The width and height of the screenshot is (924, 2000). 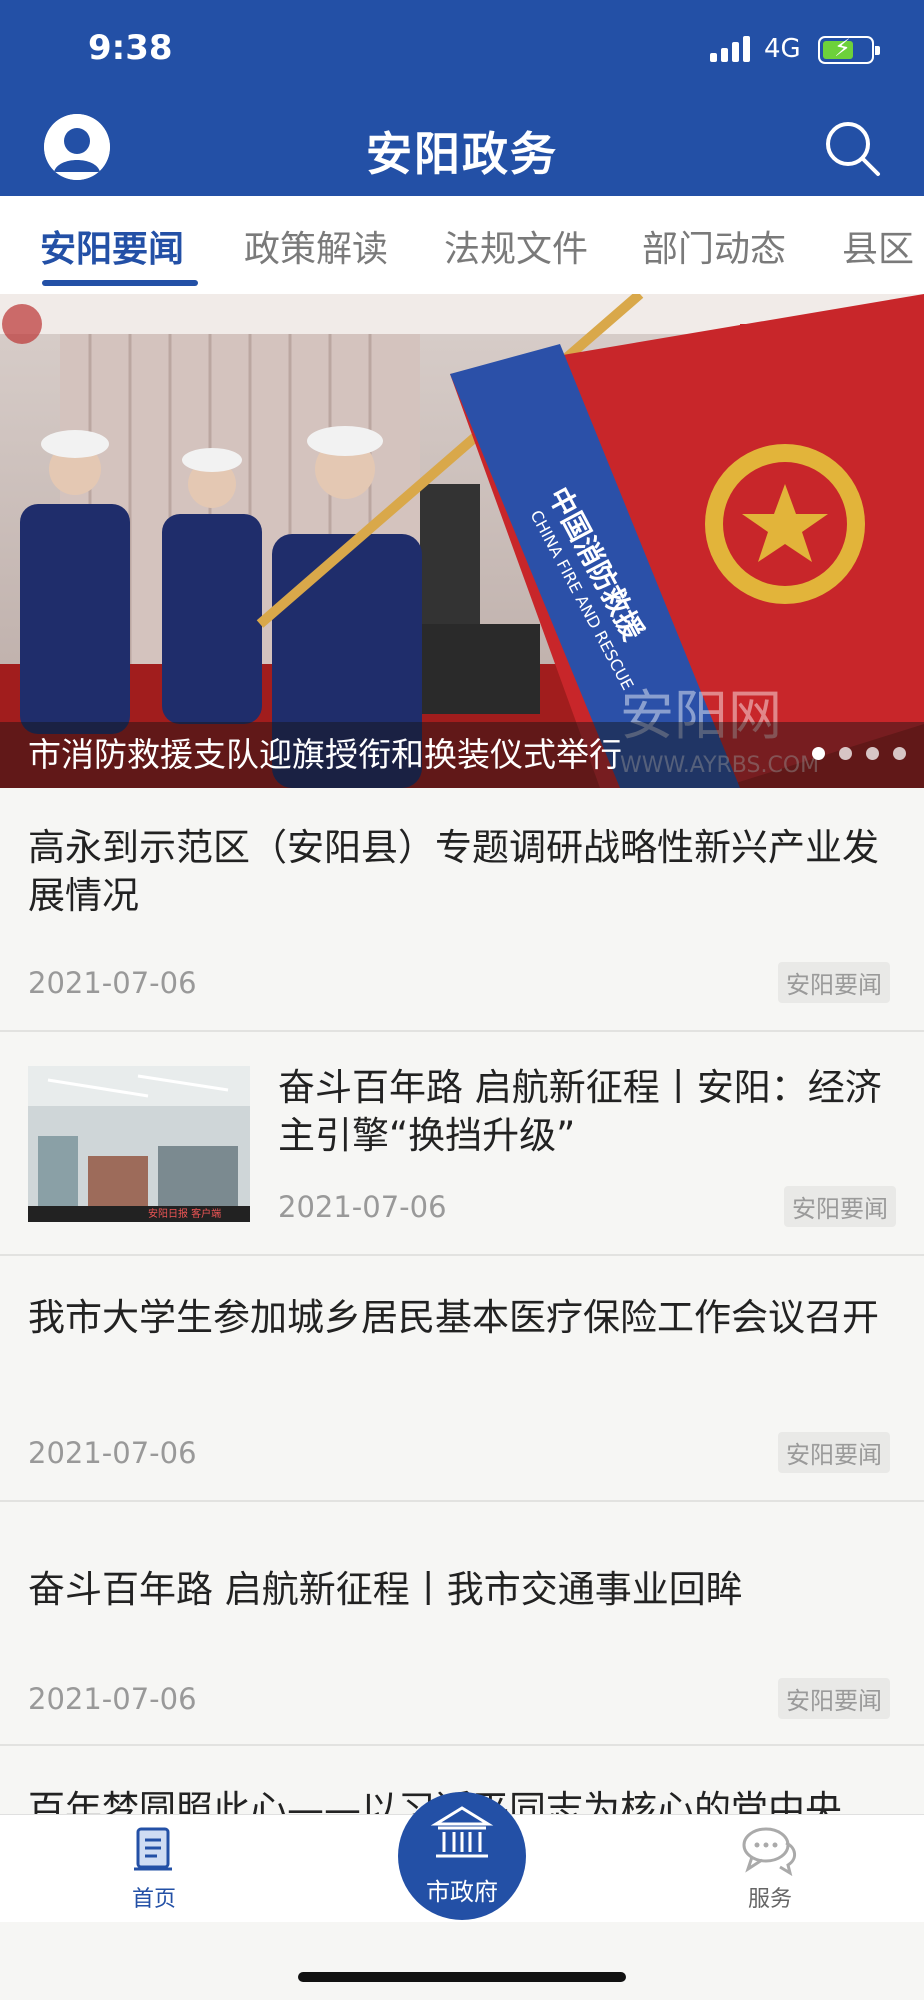 I want to click on search-icon, so click(x=852, y=148).